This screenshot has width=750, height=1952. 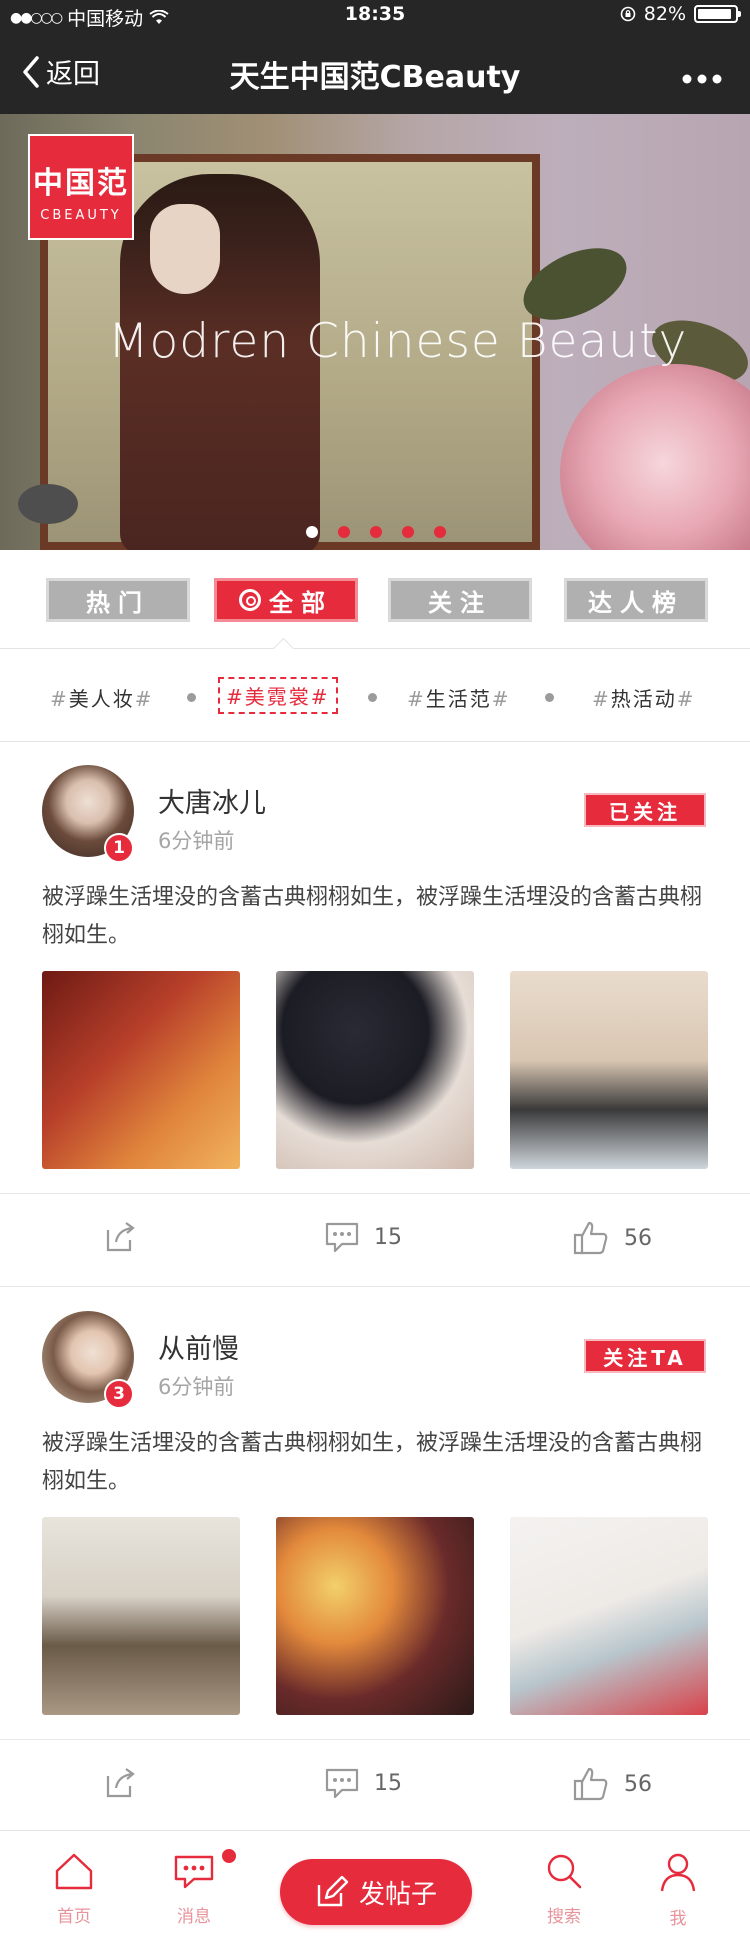 I want to click on brand-logo: 中国范 CBEAUTY, so click(x=81, y=187).